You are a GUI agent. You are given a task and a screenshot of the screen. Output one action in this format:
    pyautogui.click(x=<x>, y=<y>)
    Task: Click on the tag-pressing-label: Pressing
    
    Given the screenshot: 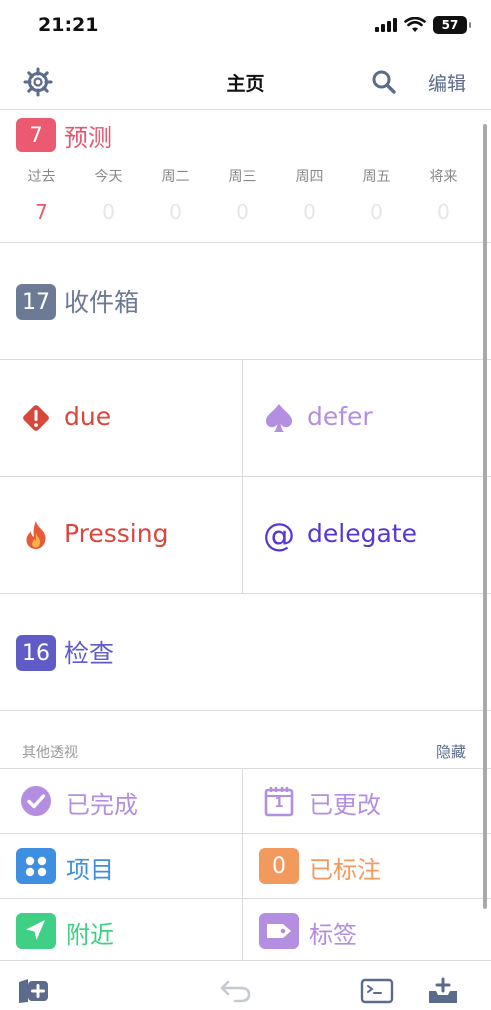 What is the action you would take?
    pyautogui.click(x=116, y=533)
    